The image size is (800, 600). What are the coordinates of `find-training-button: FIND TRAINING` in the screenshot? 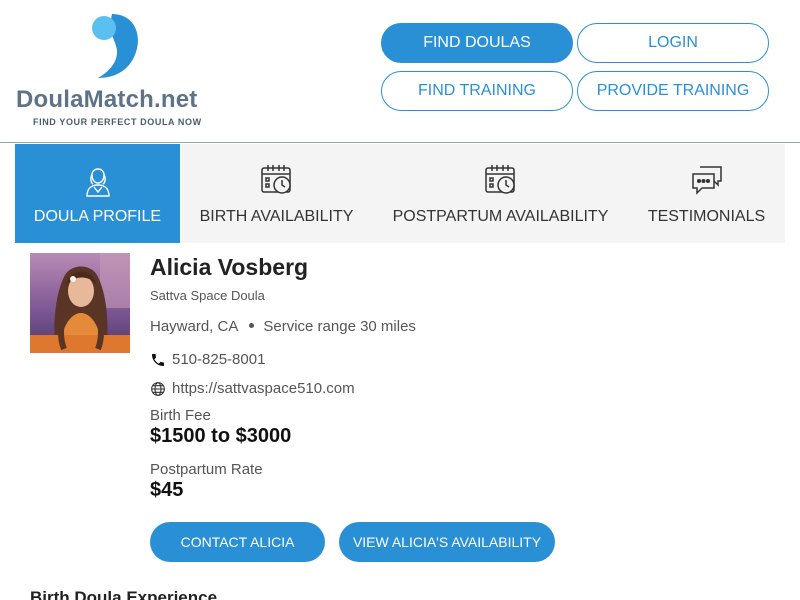 It's located at (477, 91).